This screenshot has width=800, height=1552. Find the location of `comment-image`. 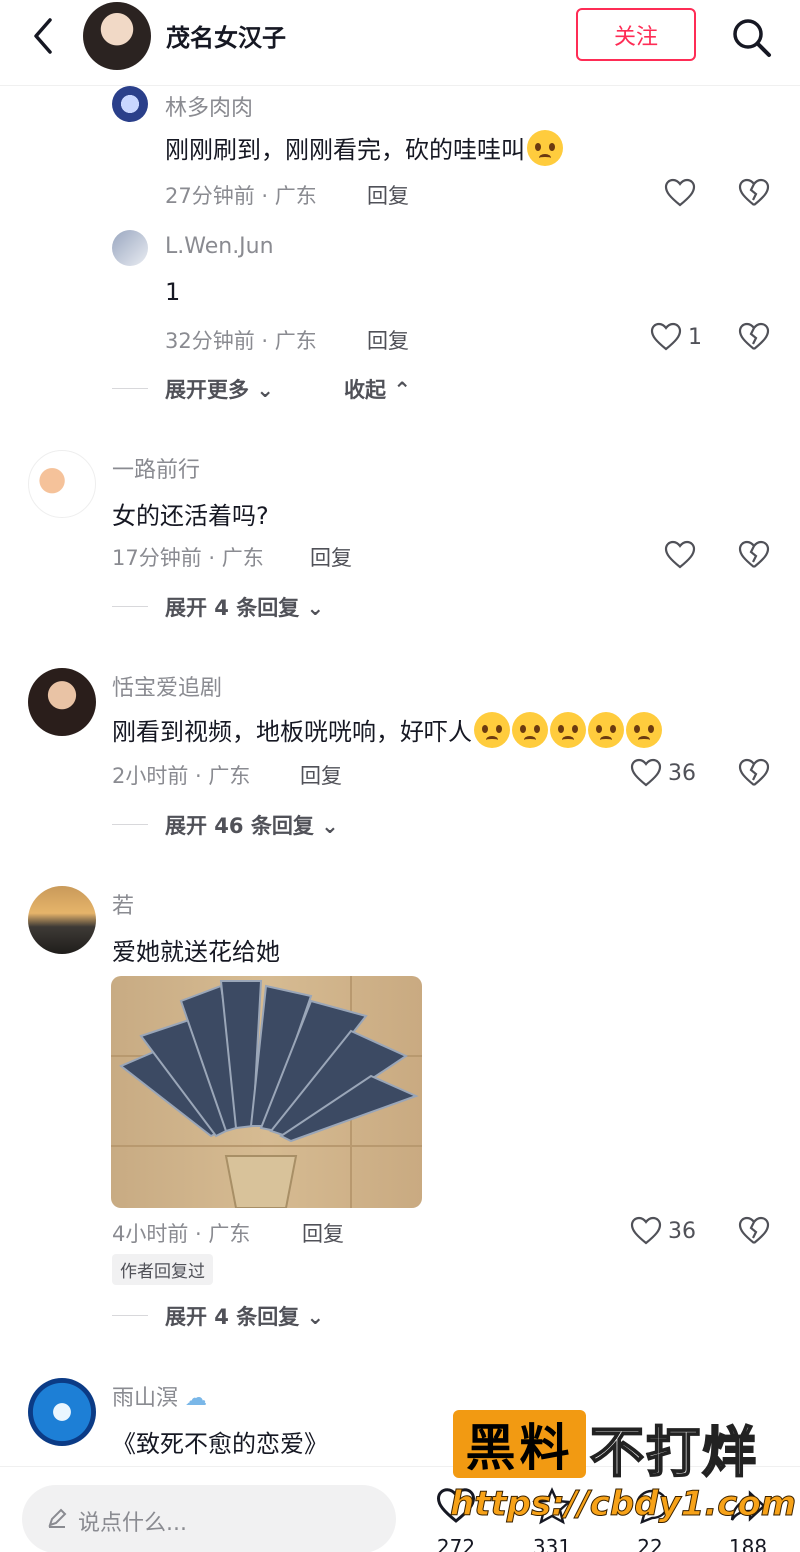

comment-image is located at coordinates (266, 1092).